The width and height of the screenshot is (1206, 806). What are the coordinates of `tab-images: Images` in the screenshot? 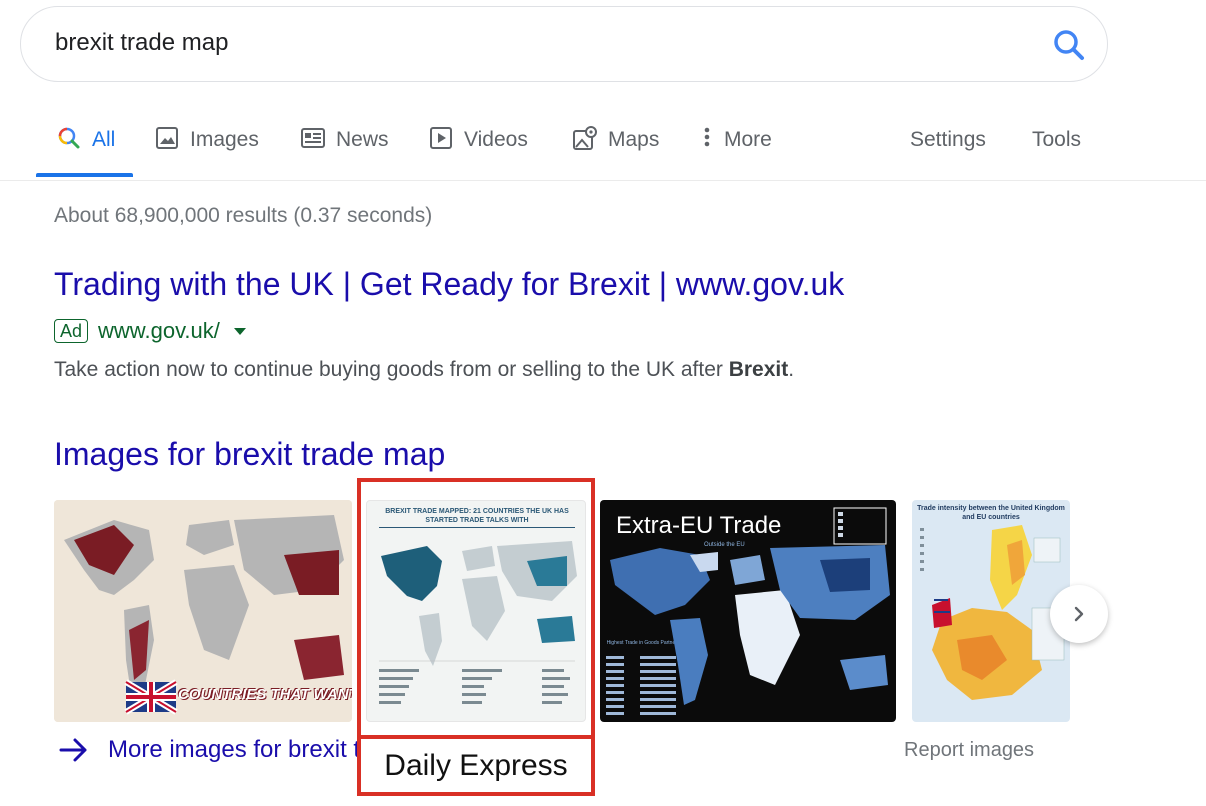 It's located at (206, 148).